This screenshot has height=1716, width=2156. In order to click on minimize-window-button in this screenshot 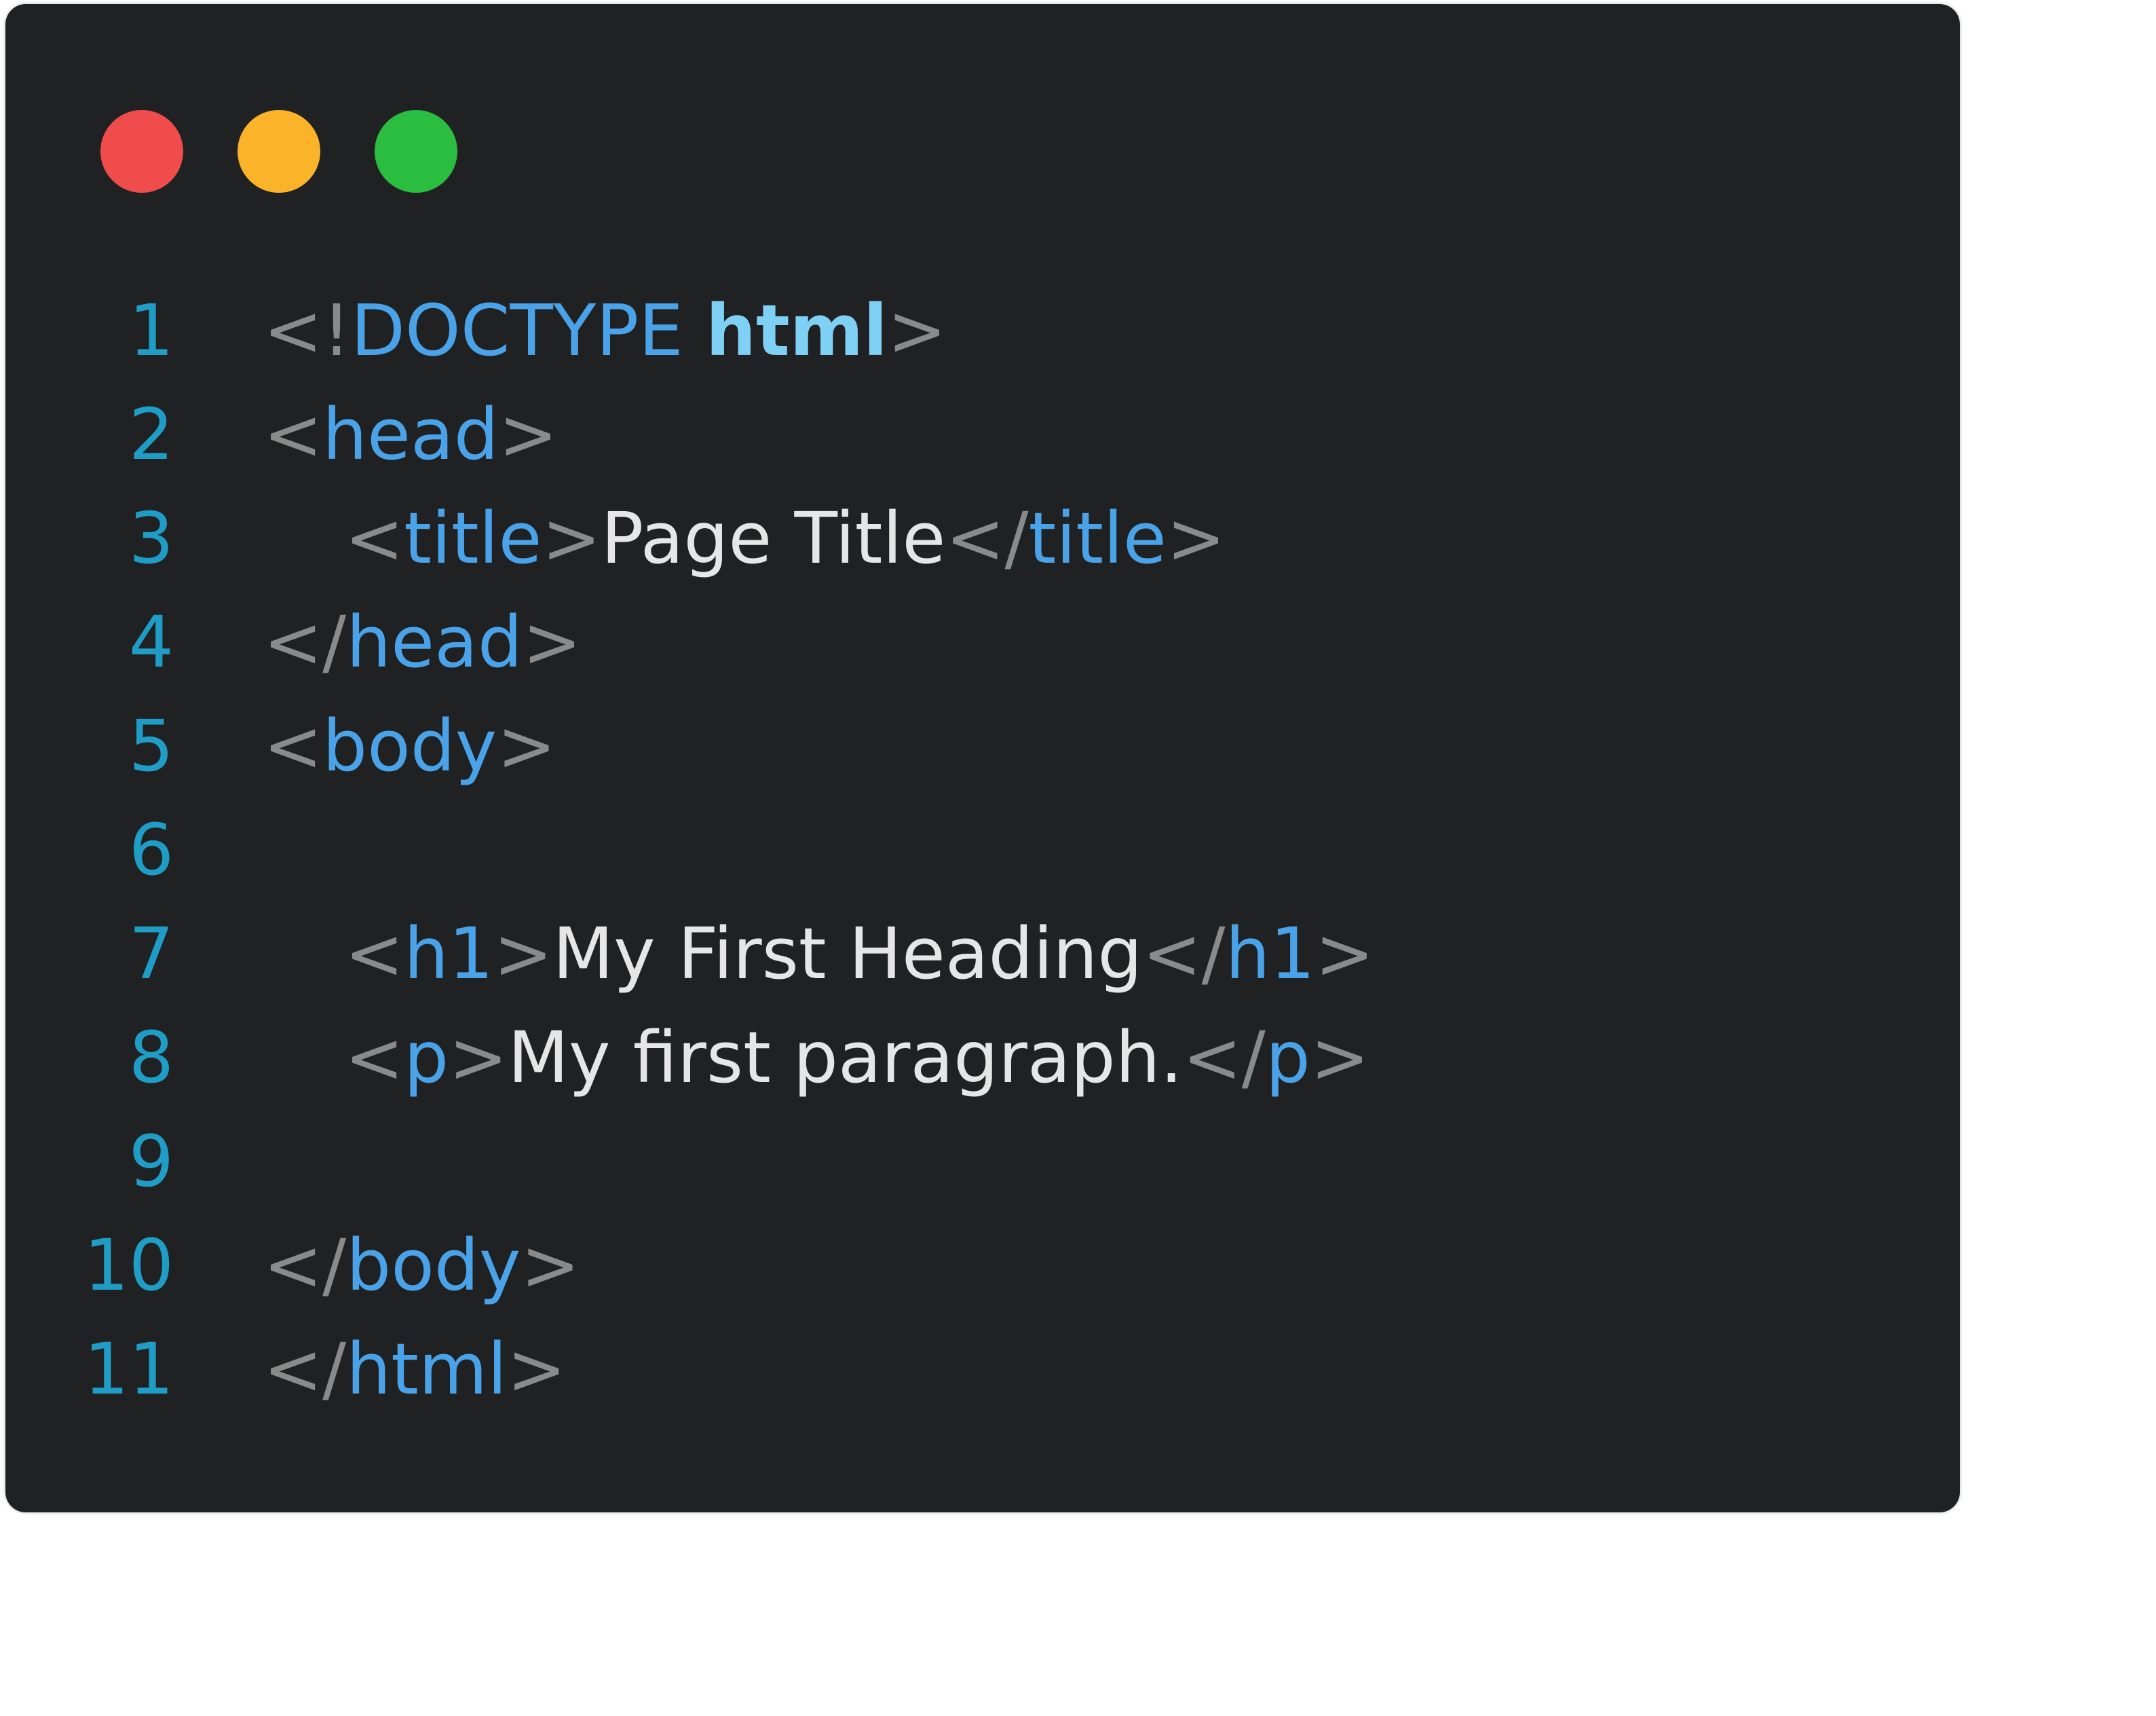, I will do `click(279, 151)`.